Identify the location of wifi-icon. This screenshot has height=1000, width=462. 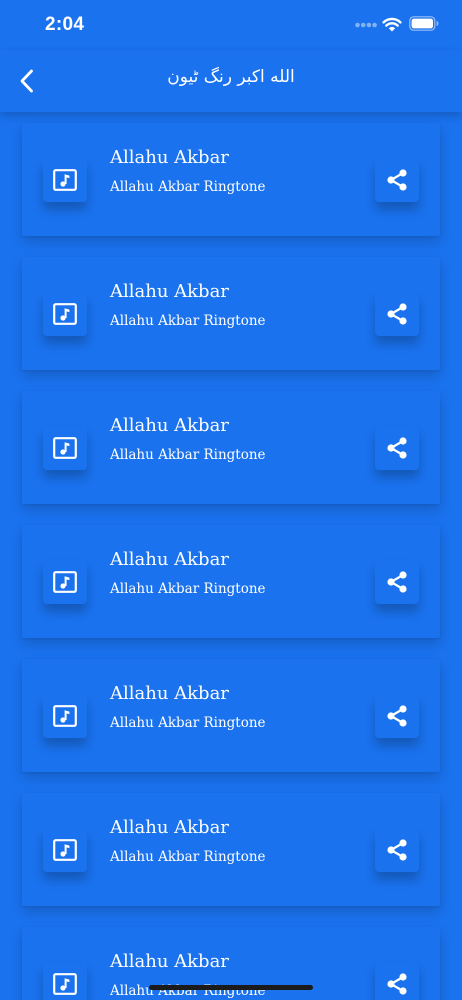
(392, 24).